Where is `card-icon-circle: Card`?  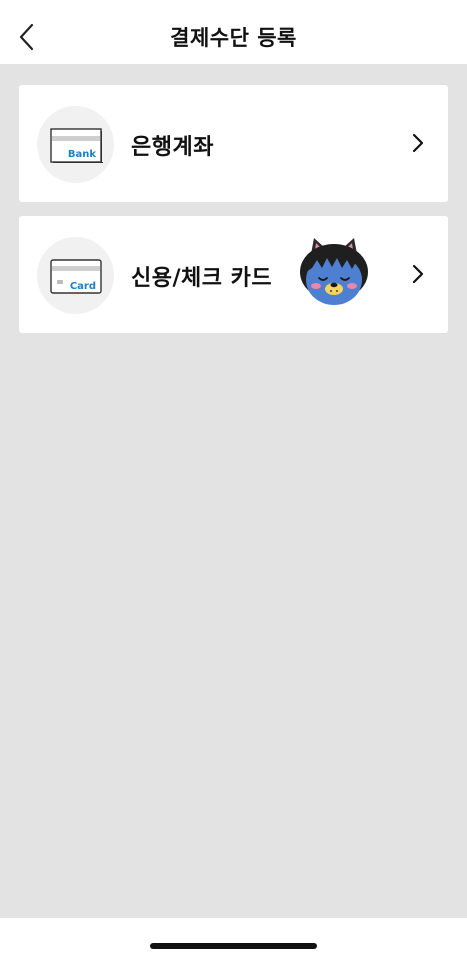 card-icon-circle: Card is located at coordinates (75, 275).